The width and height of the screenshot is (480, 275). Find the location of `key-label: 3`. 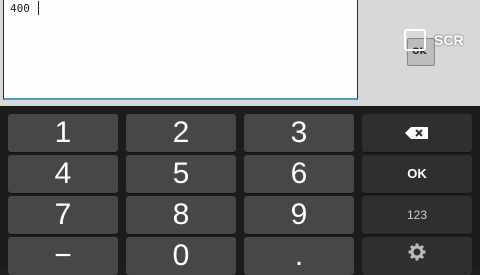

key-label: 3 is located at coordinates (299, 132).